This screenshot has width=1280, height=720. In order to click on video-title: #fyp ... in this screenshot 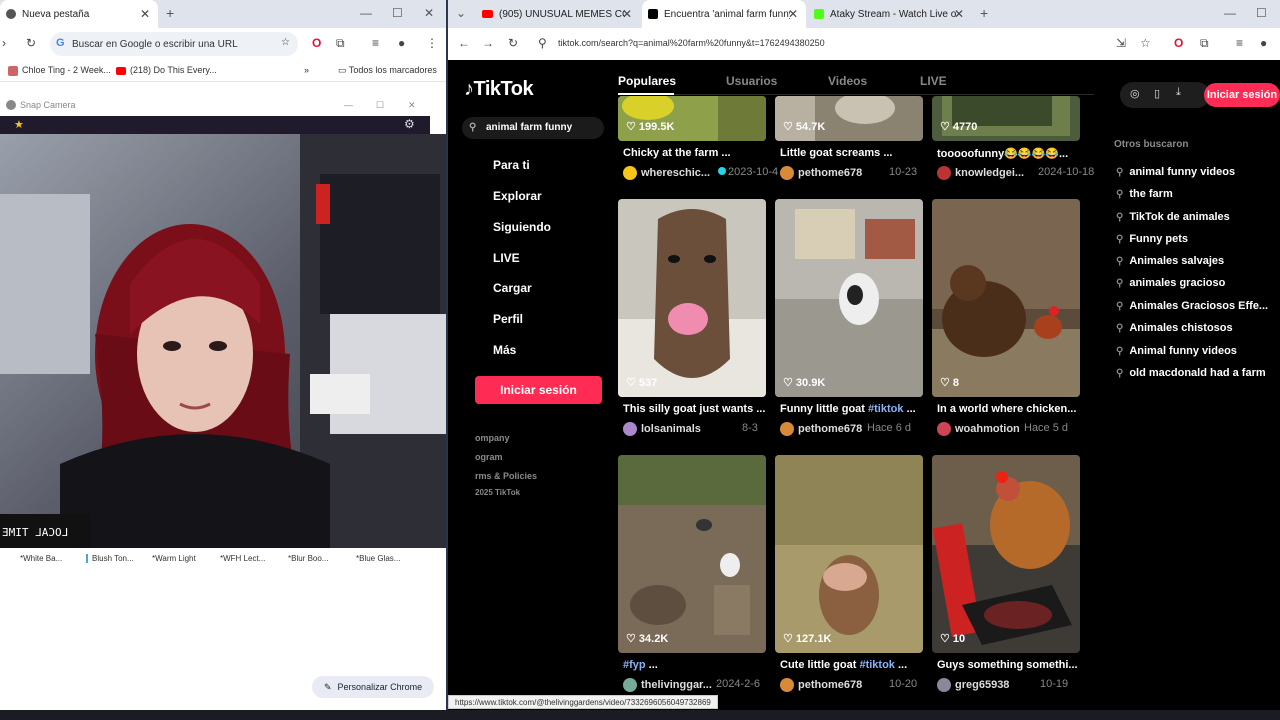, I will do `click(698, 665)`.